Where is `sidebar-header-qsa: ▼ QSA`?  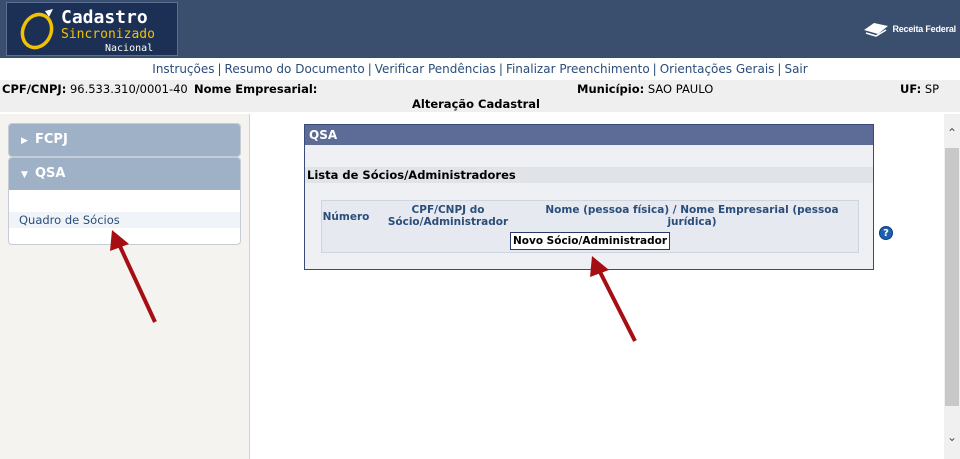
sidebar-header-qsa: ▼ QSA is located at coordinates (124, 174).